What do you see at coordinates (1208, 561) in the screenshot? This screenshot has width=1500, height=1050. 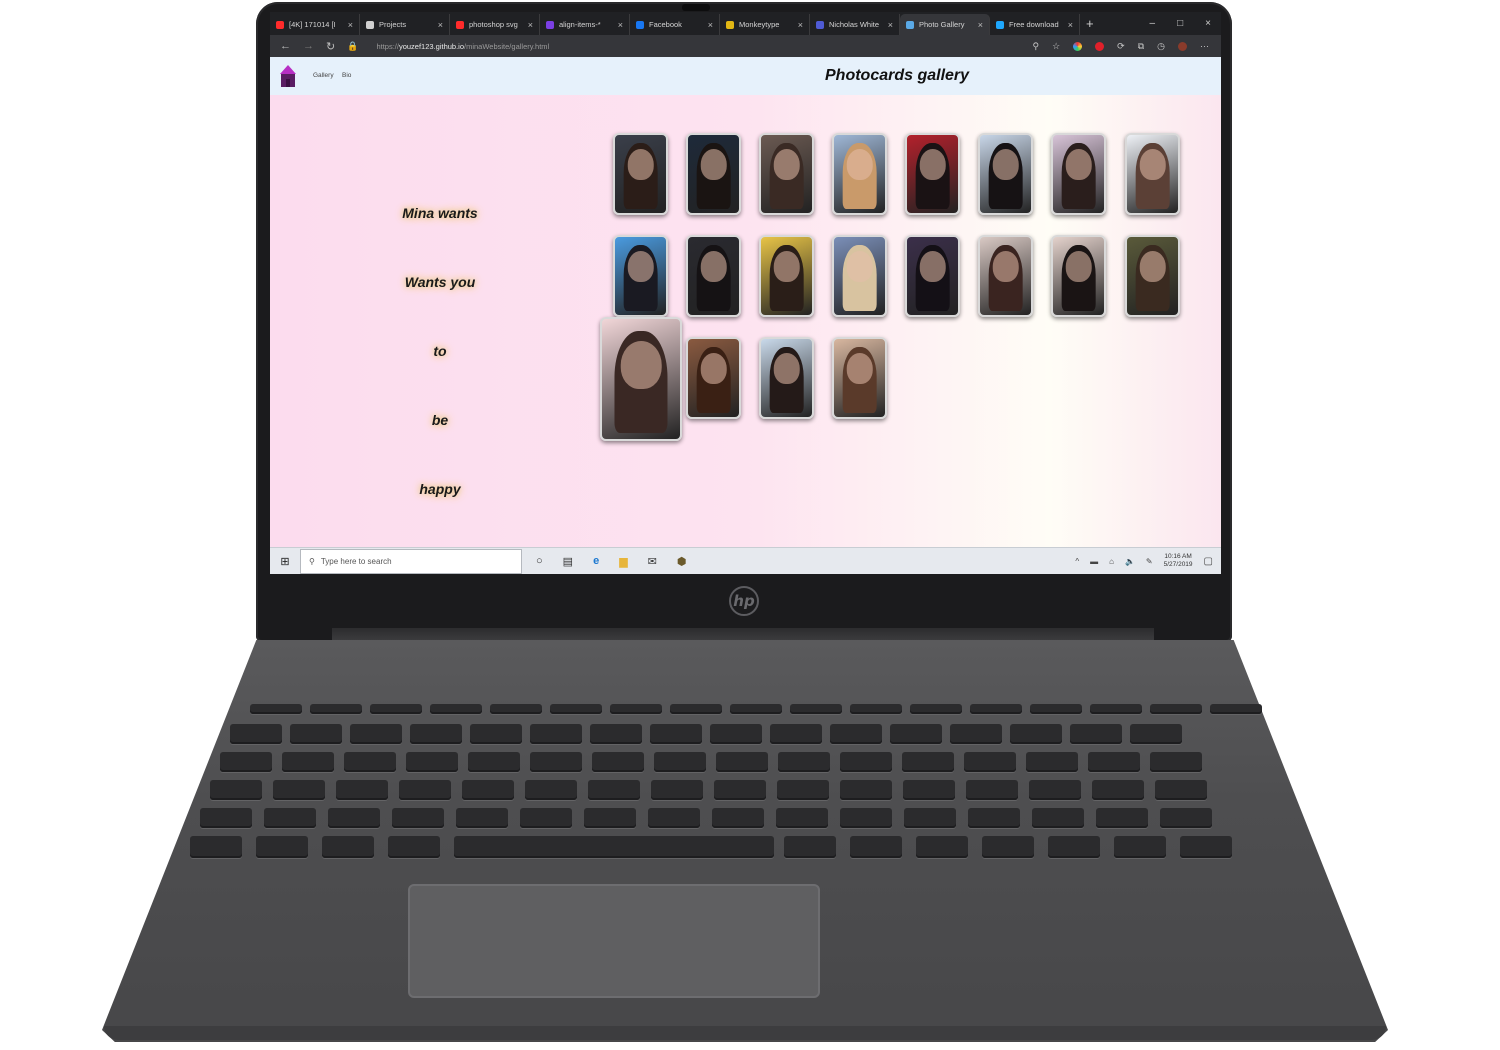 I see `action-center-icon: ▢` at bounding box center [1208, 561].